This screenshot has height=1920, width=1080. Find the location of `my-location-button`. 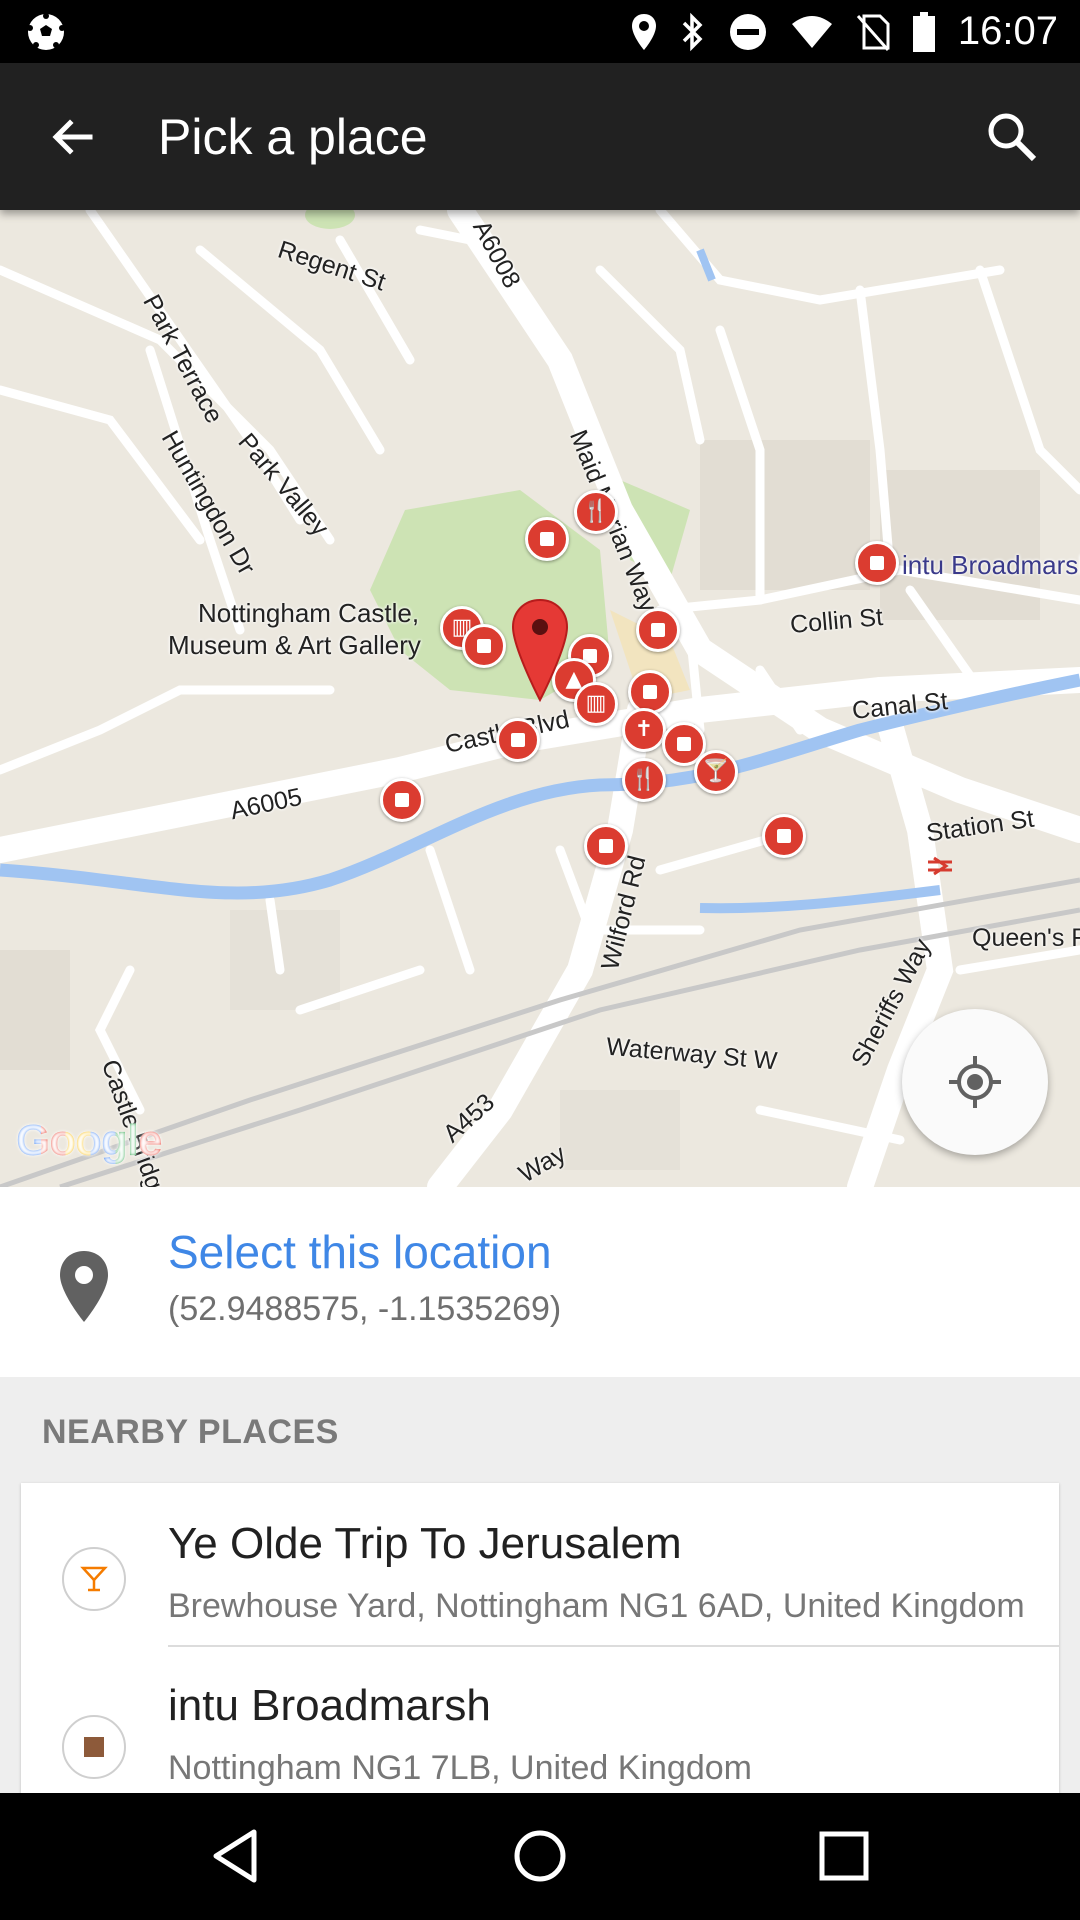

my-location-button is located at coordinates (975, 1082).